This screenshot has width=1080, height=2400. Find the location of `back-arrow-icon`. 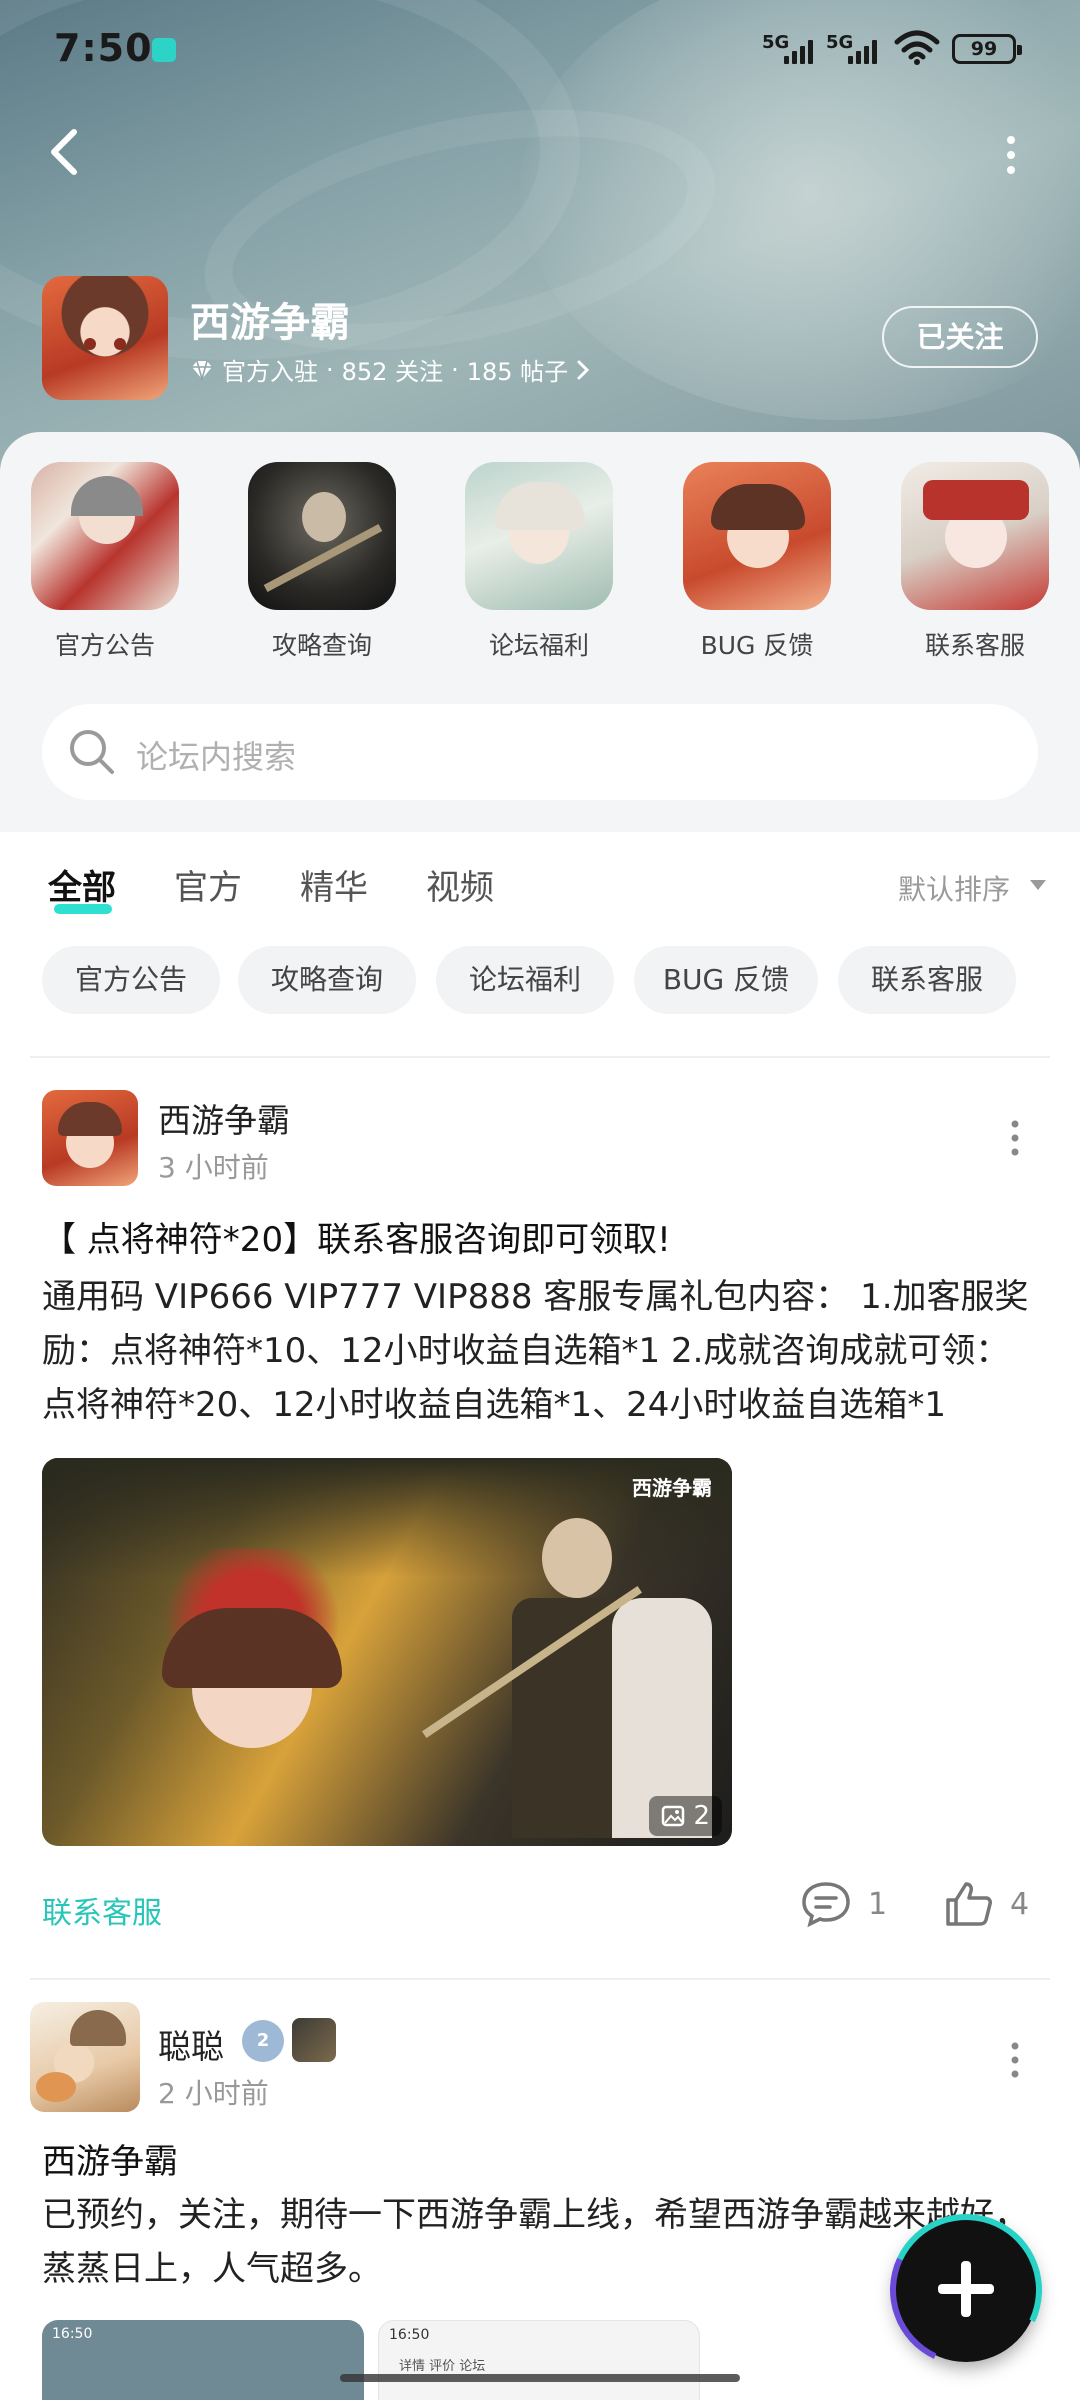

back-arrow-icon is located at coordinates (68, 152).